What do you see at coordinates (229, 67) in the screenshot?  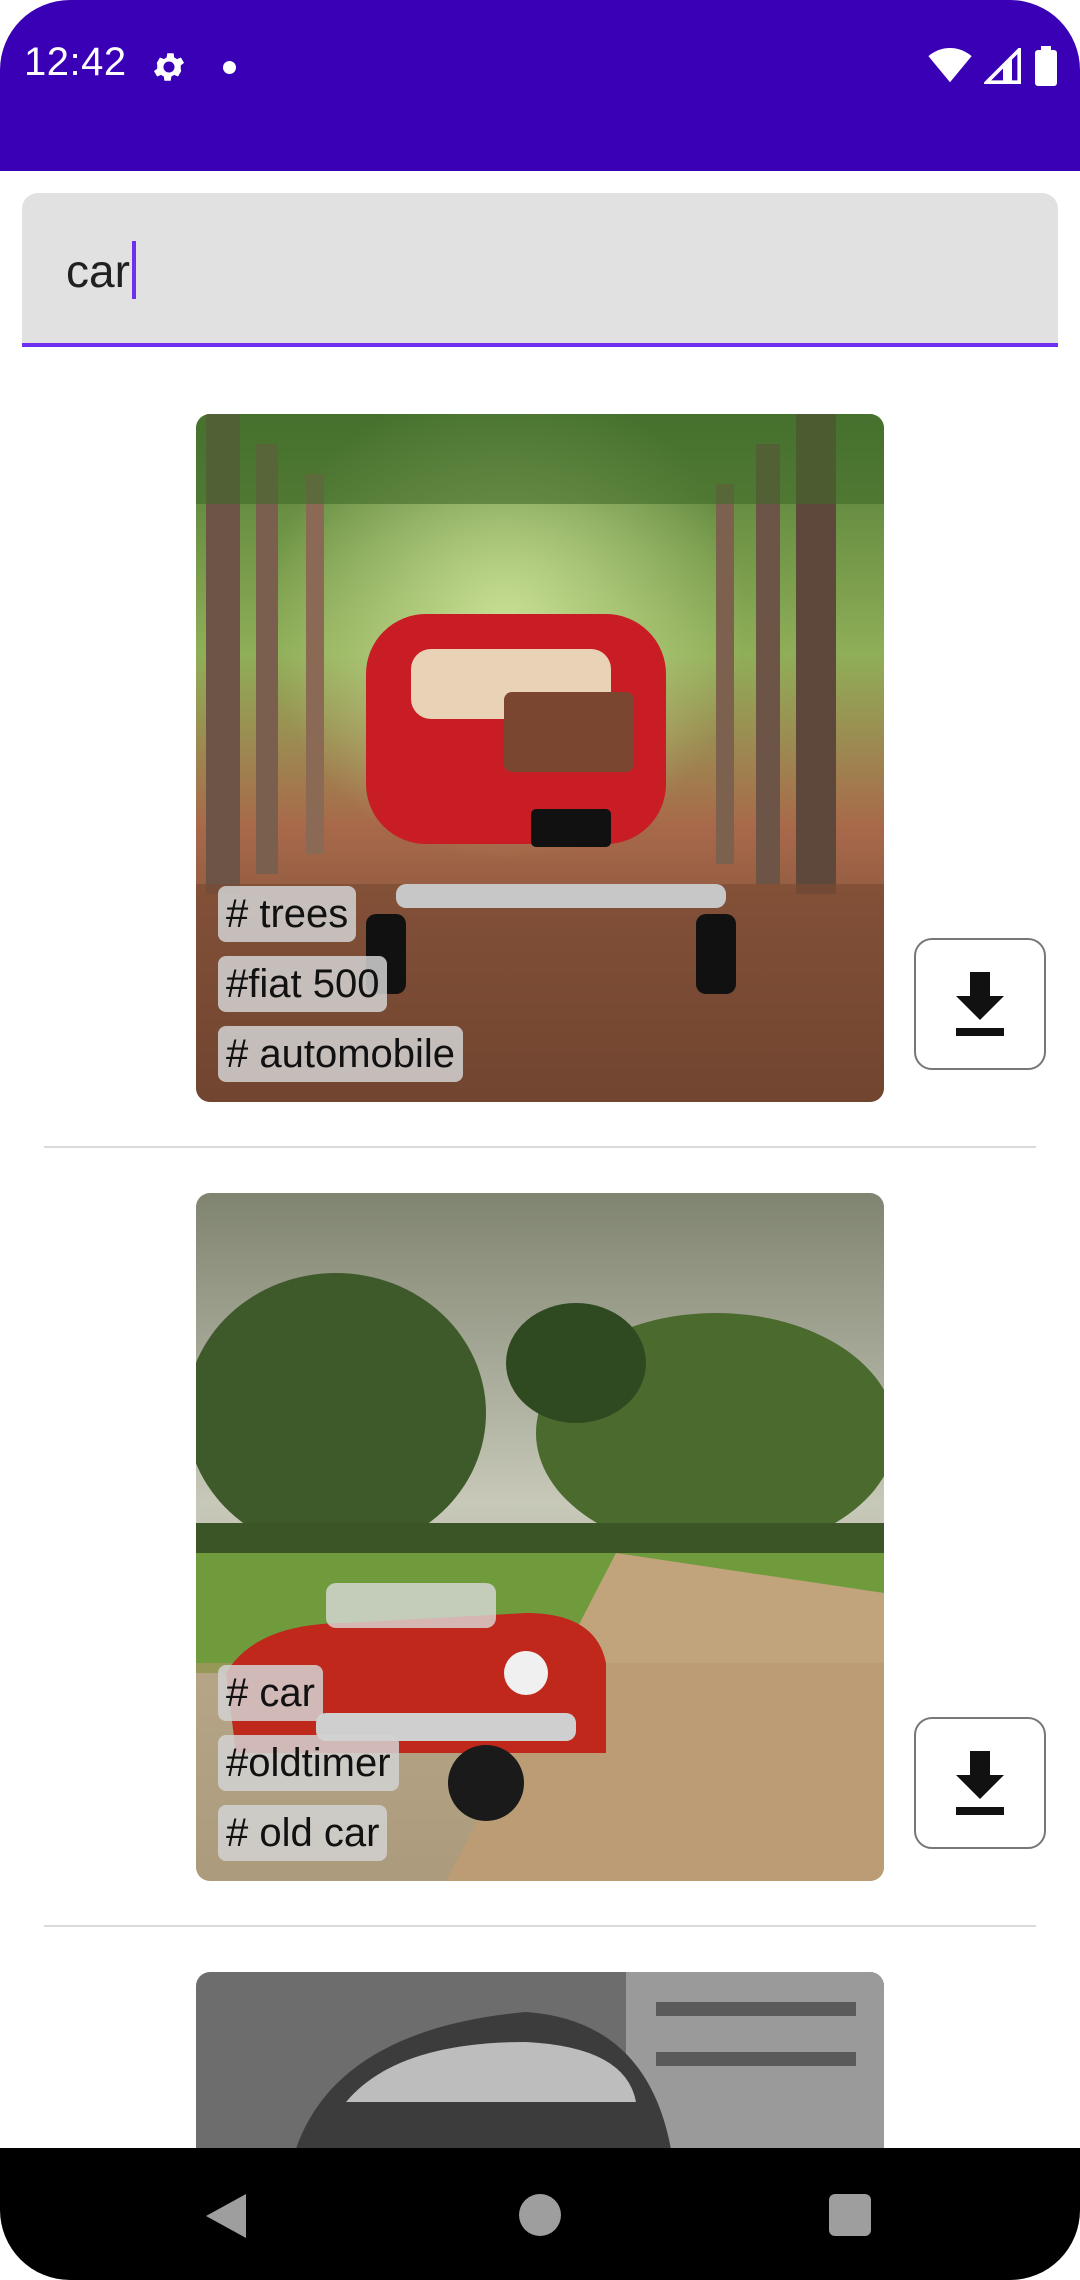 I see `notification-dot-icon` at bounding box center [229, 67].